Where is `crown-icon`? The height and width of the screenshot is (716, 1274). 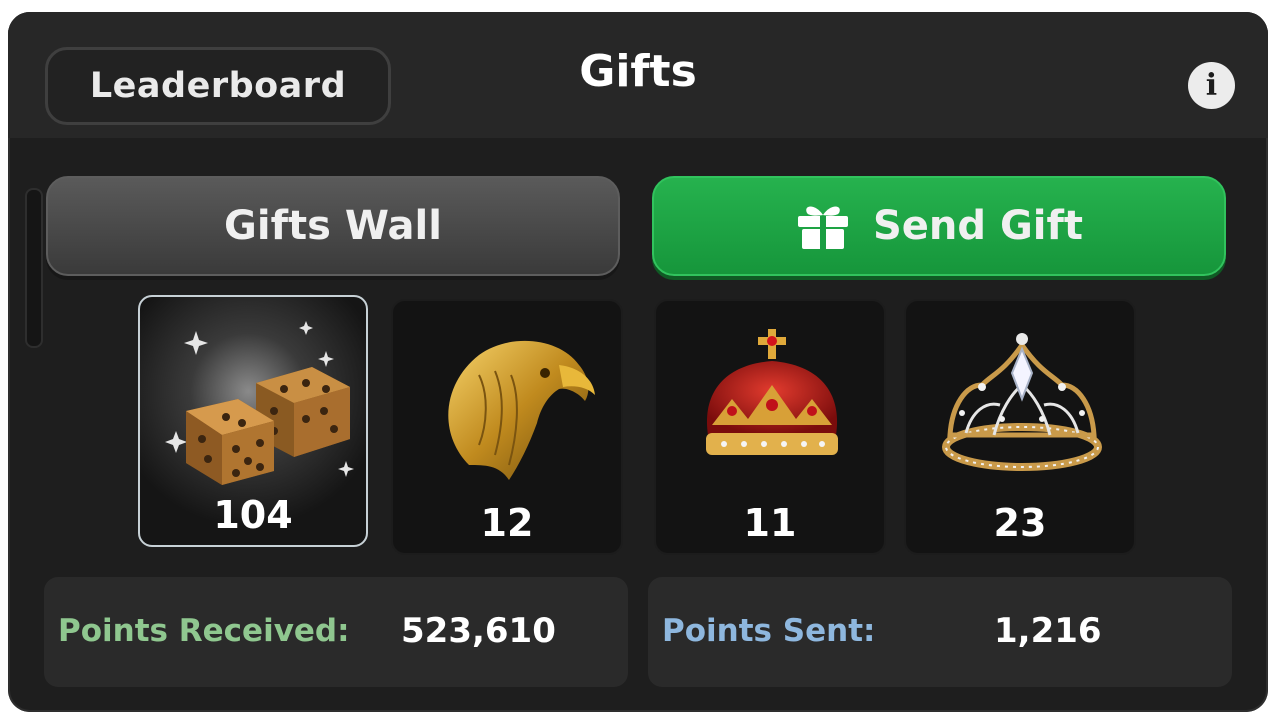
crown-icon is located at coordinates (772, 392).